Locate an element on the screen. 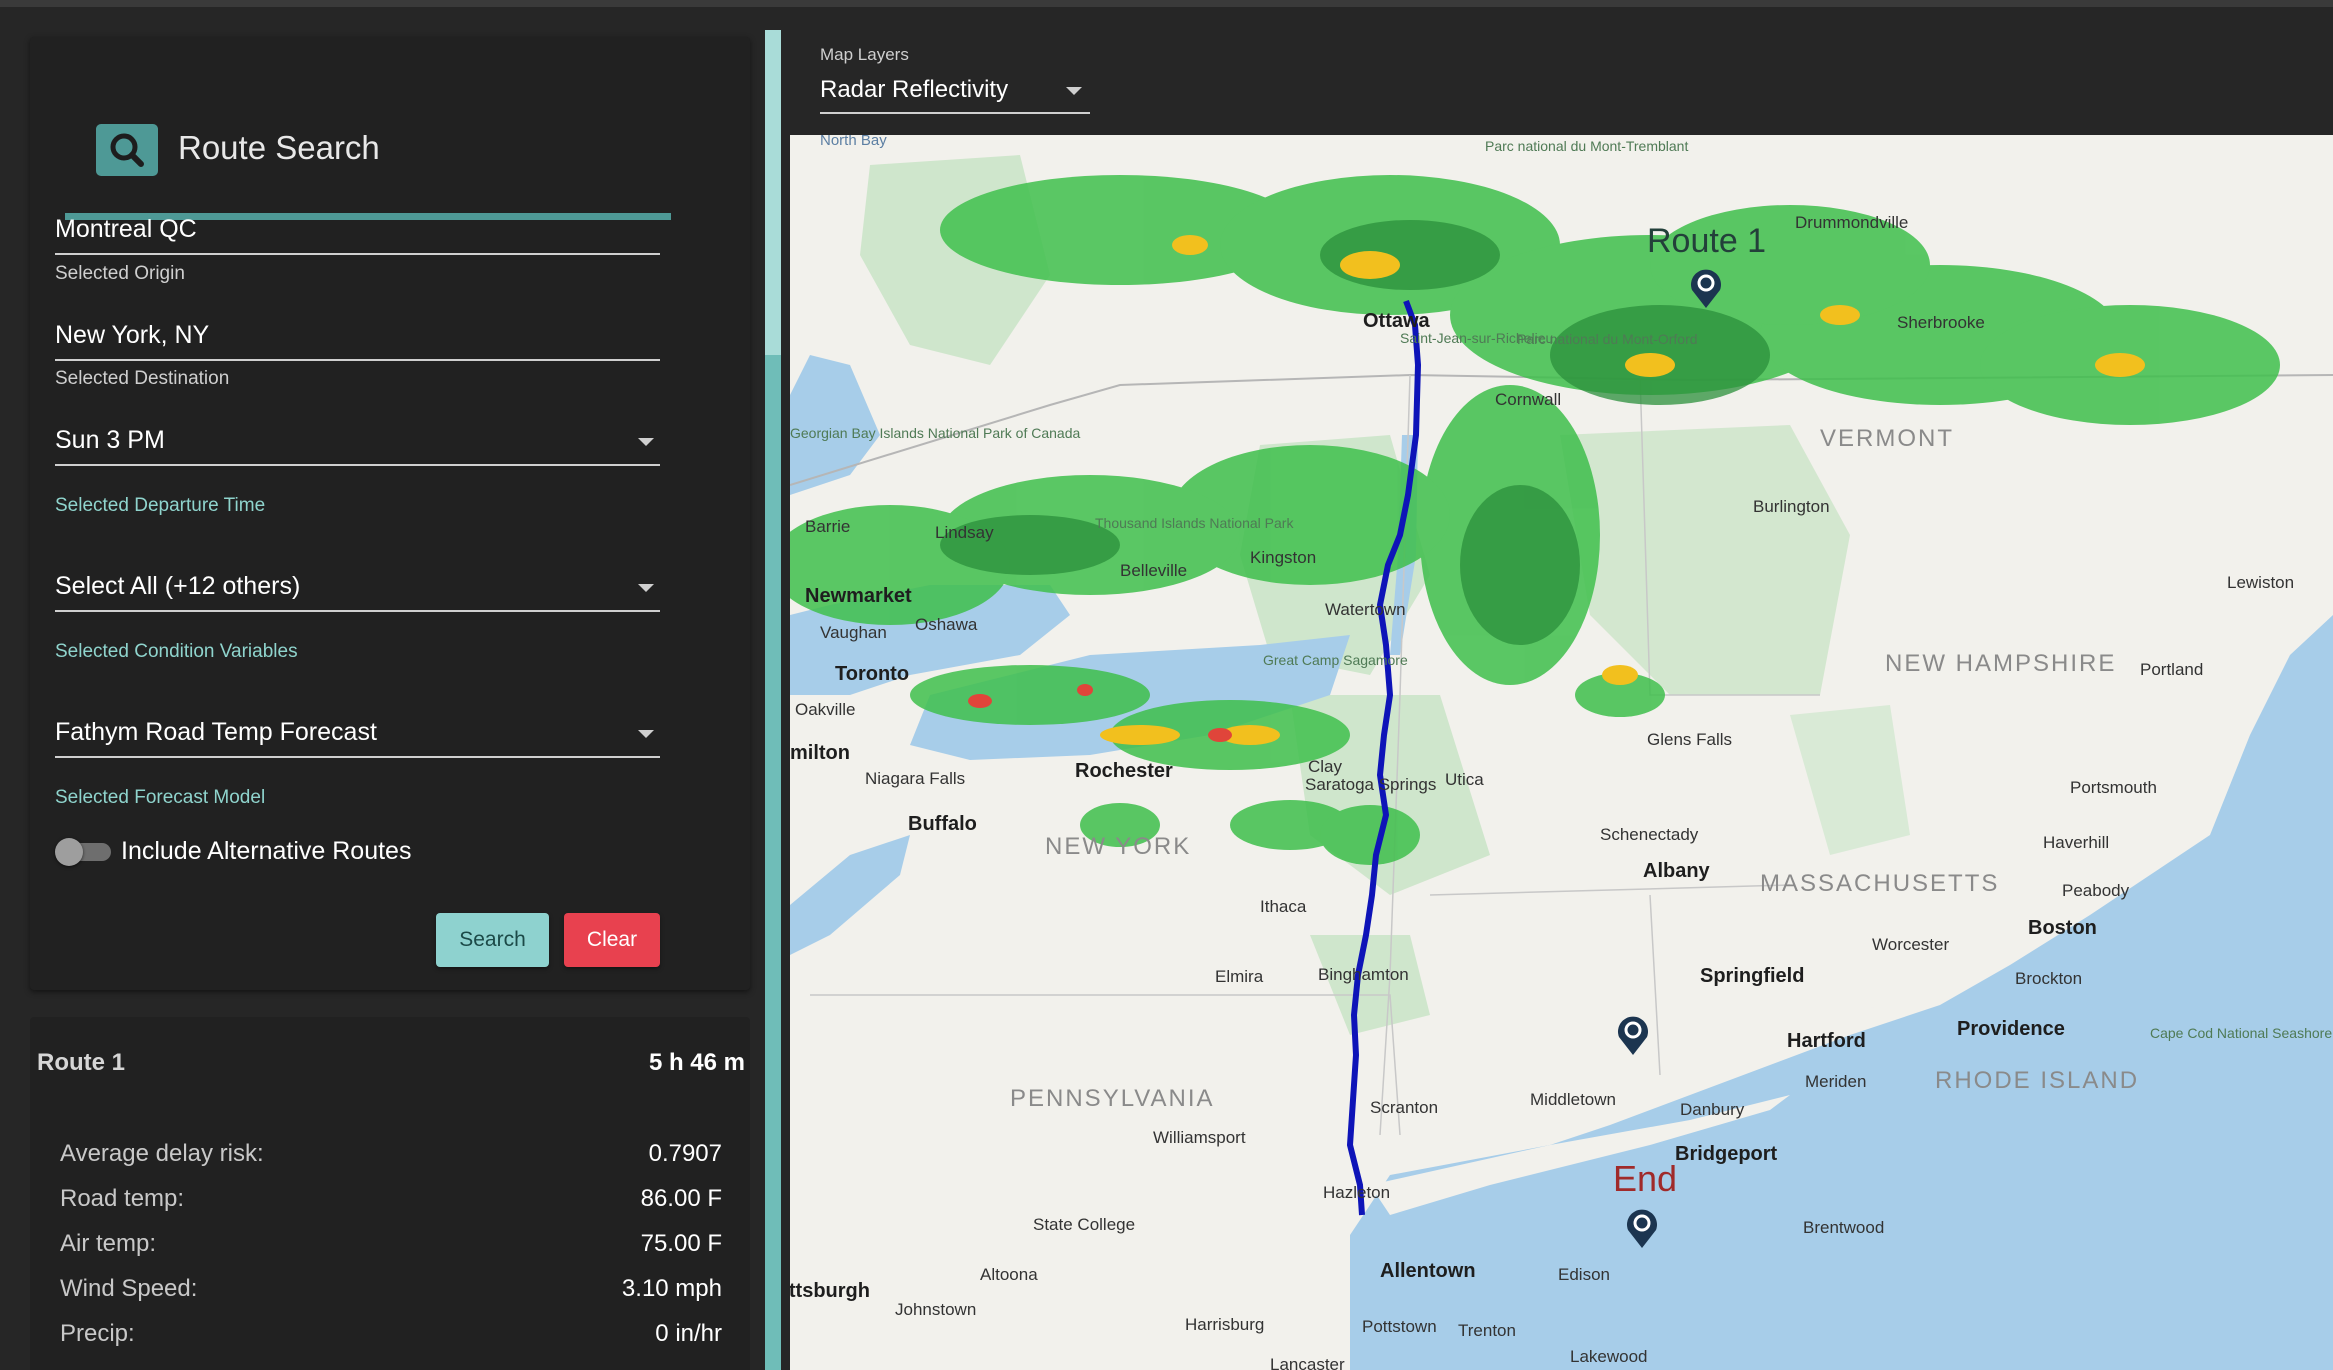 The width and height of the screenshot is (2333, 1370). park-label: Parc national du Mont-Tremblant is located at coordinates (1587, 146).